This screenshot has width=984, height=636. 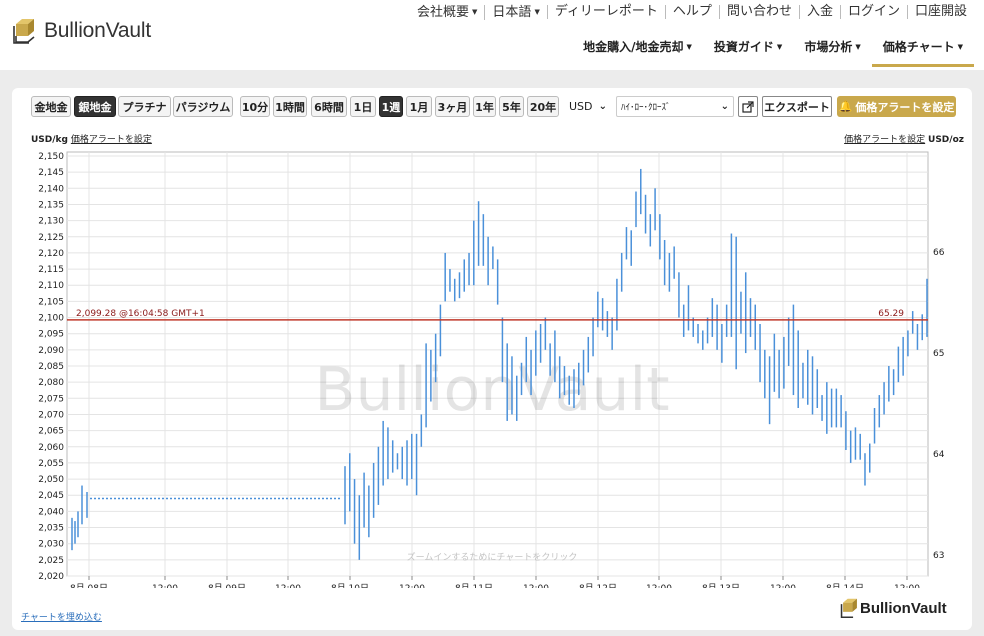 What do you see at coordinates (51, 173) in the screenshot?
I see `y-left-tick-label: 2,145` at bounding box center [51, 173].